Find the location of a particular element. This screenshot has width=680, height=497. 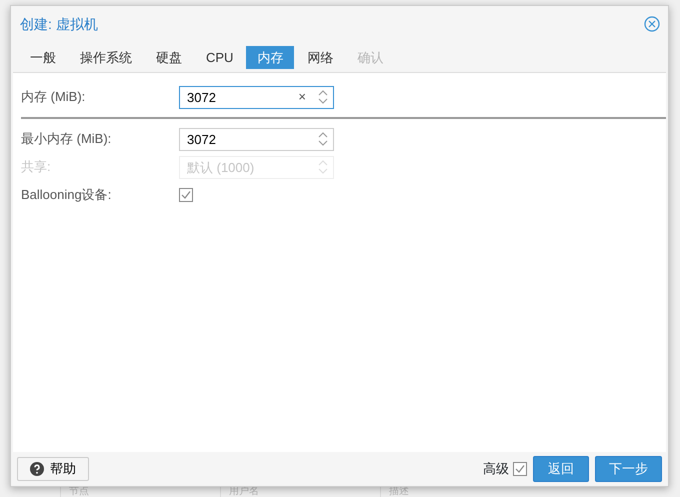

clear-button: × is located at coordinates (302, 96).